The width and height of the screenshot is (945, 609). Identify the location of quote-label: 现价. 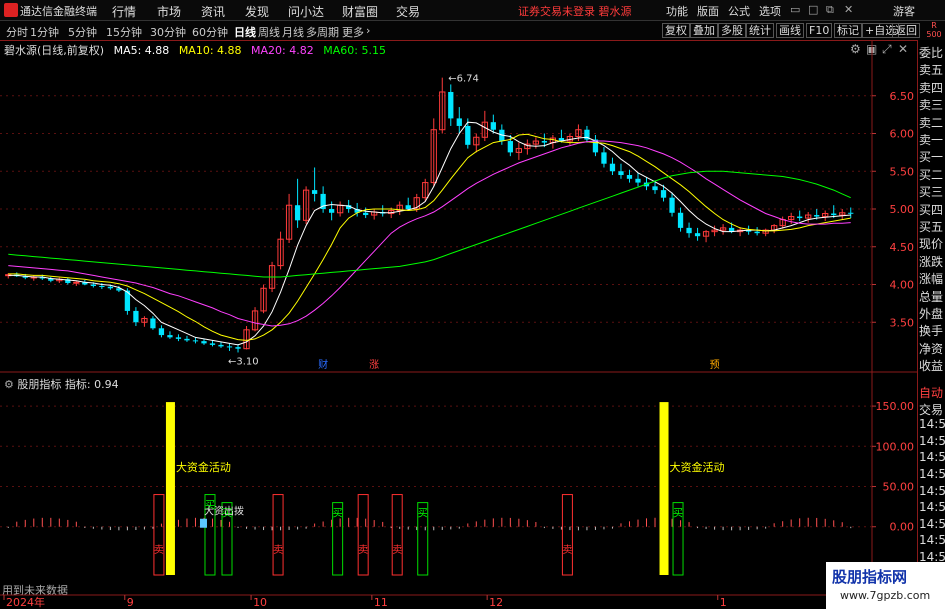
(931, 243).